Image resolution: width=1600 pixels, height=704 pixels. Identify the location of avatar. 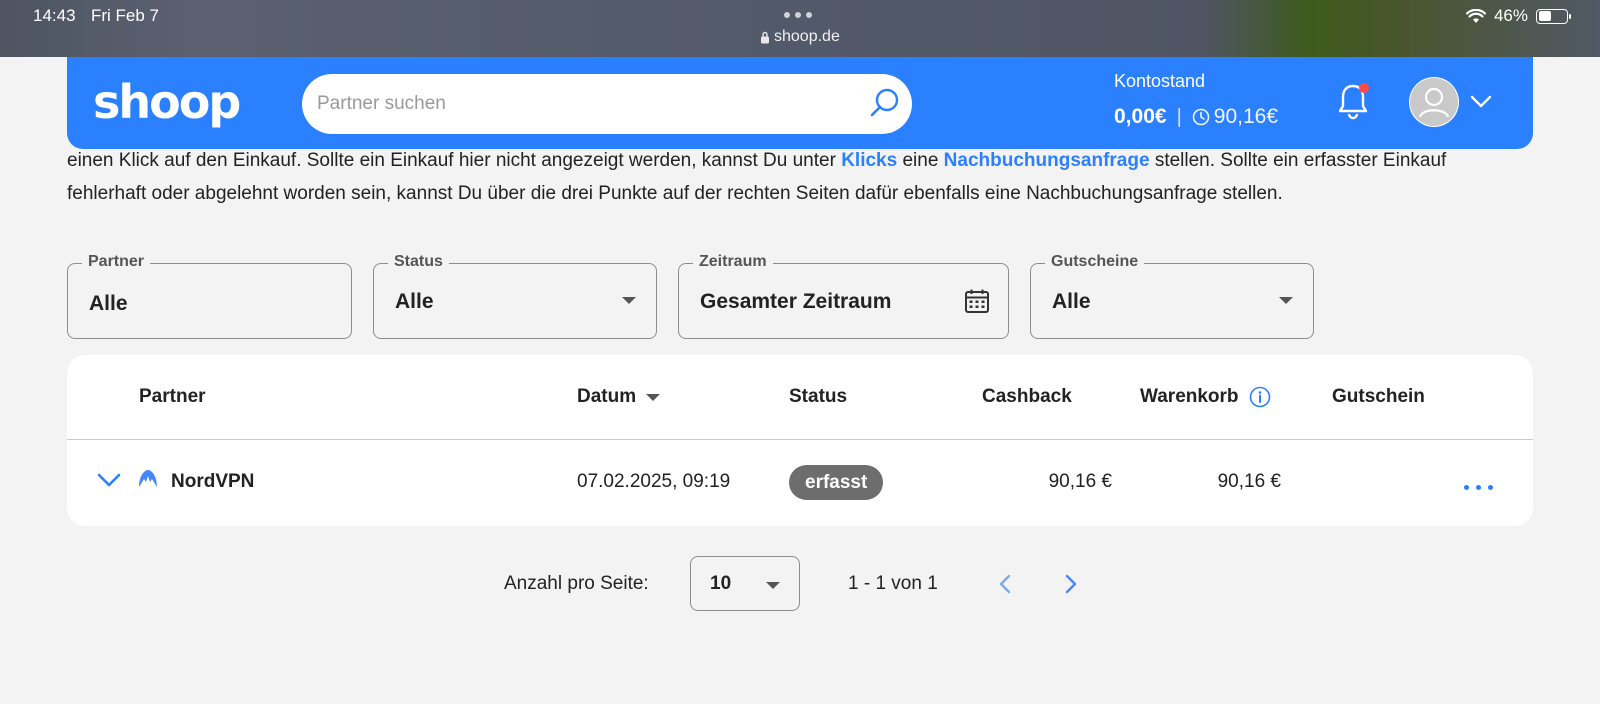
(1434, 102).